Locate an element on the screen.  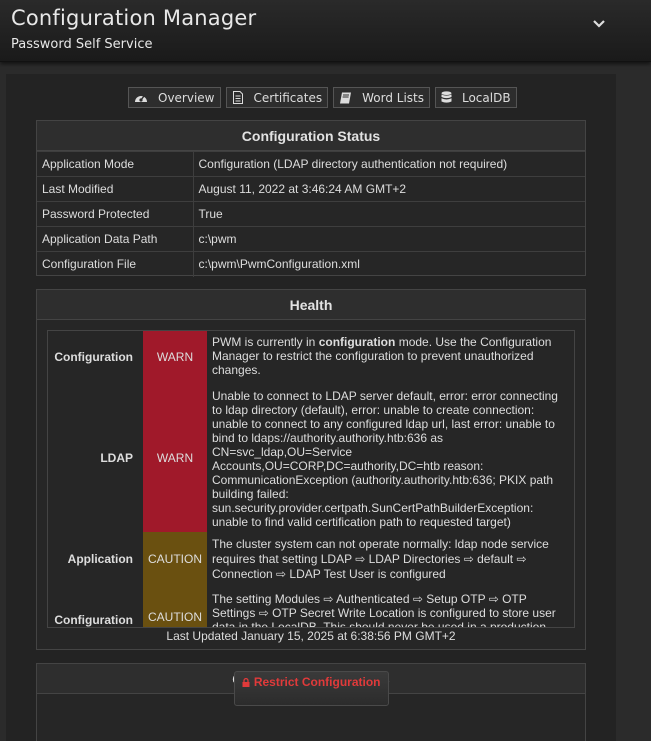
status-value: August 11, 2022 at 3:46:24 AM GMT+2 is located at coordinates (389, 189).